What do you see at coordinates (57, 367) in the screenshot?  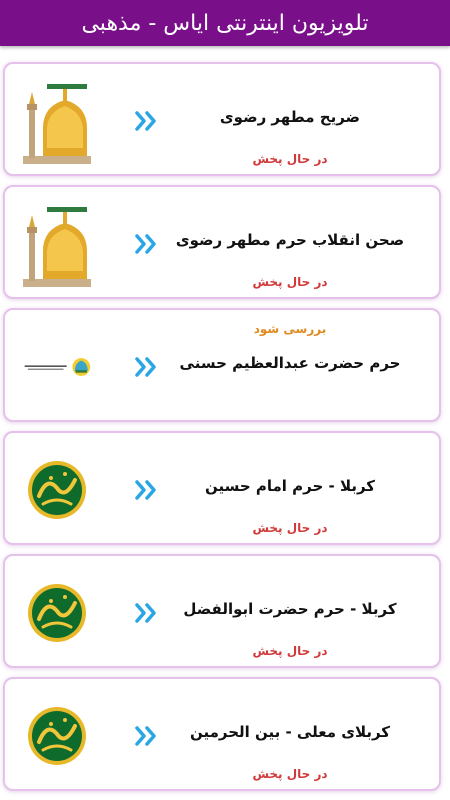 I see `shrine-logo-icon` at bounding box center [57, 367].